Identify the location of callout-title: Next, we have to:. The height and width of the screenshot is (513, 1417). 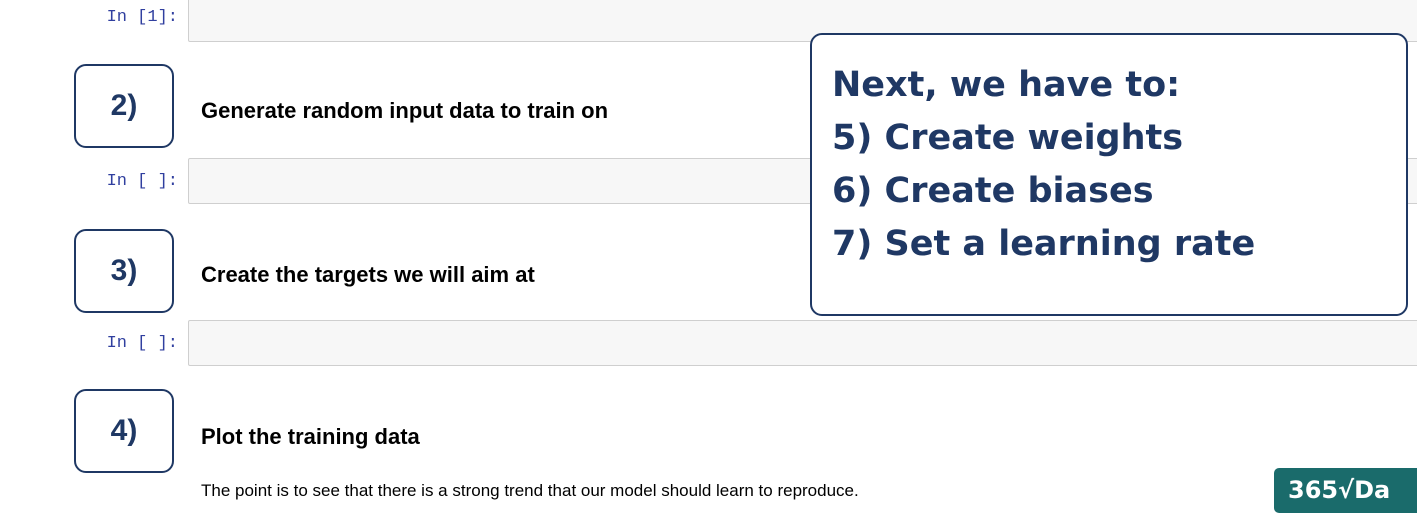
(1006, 85).